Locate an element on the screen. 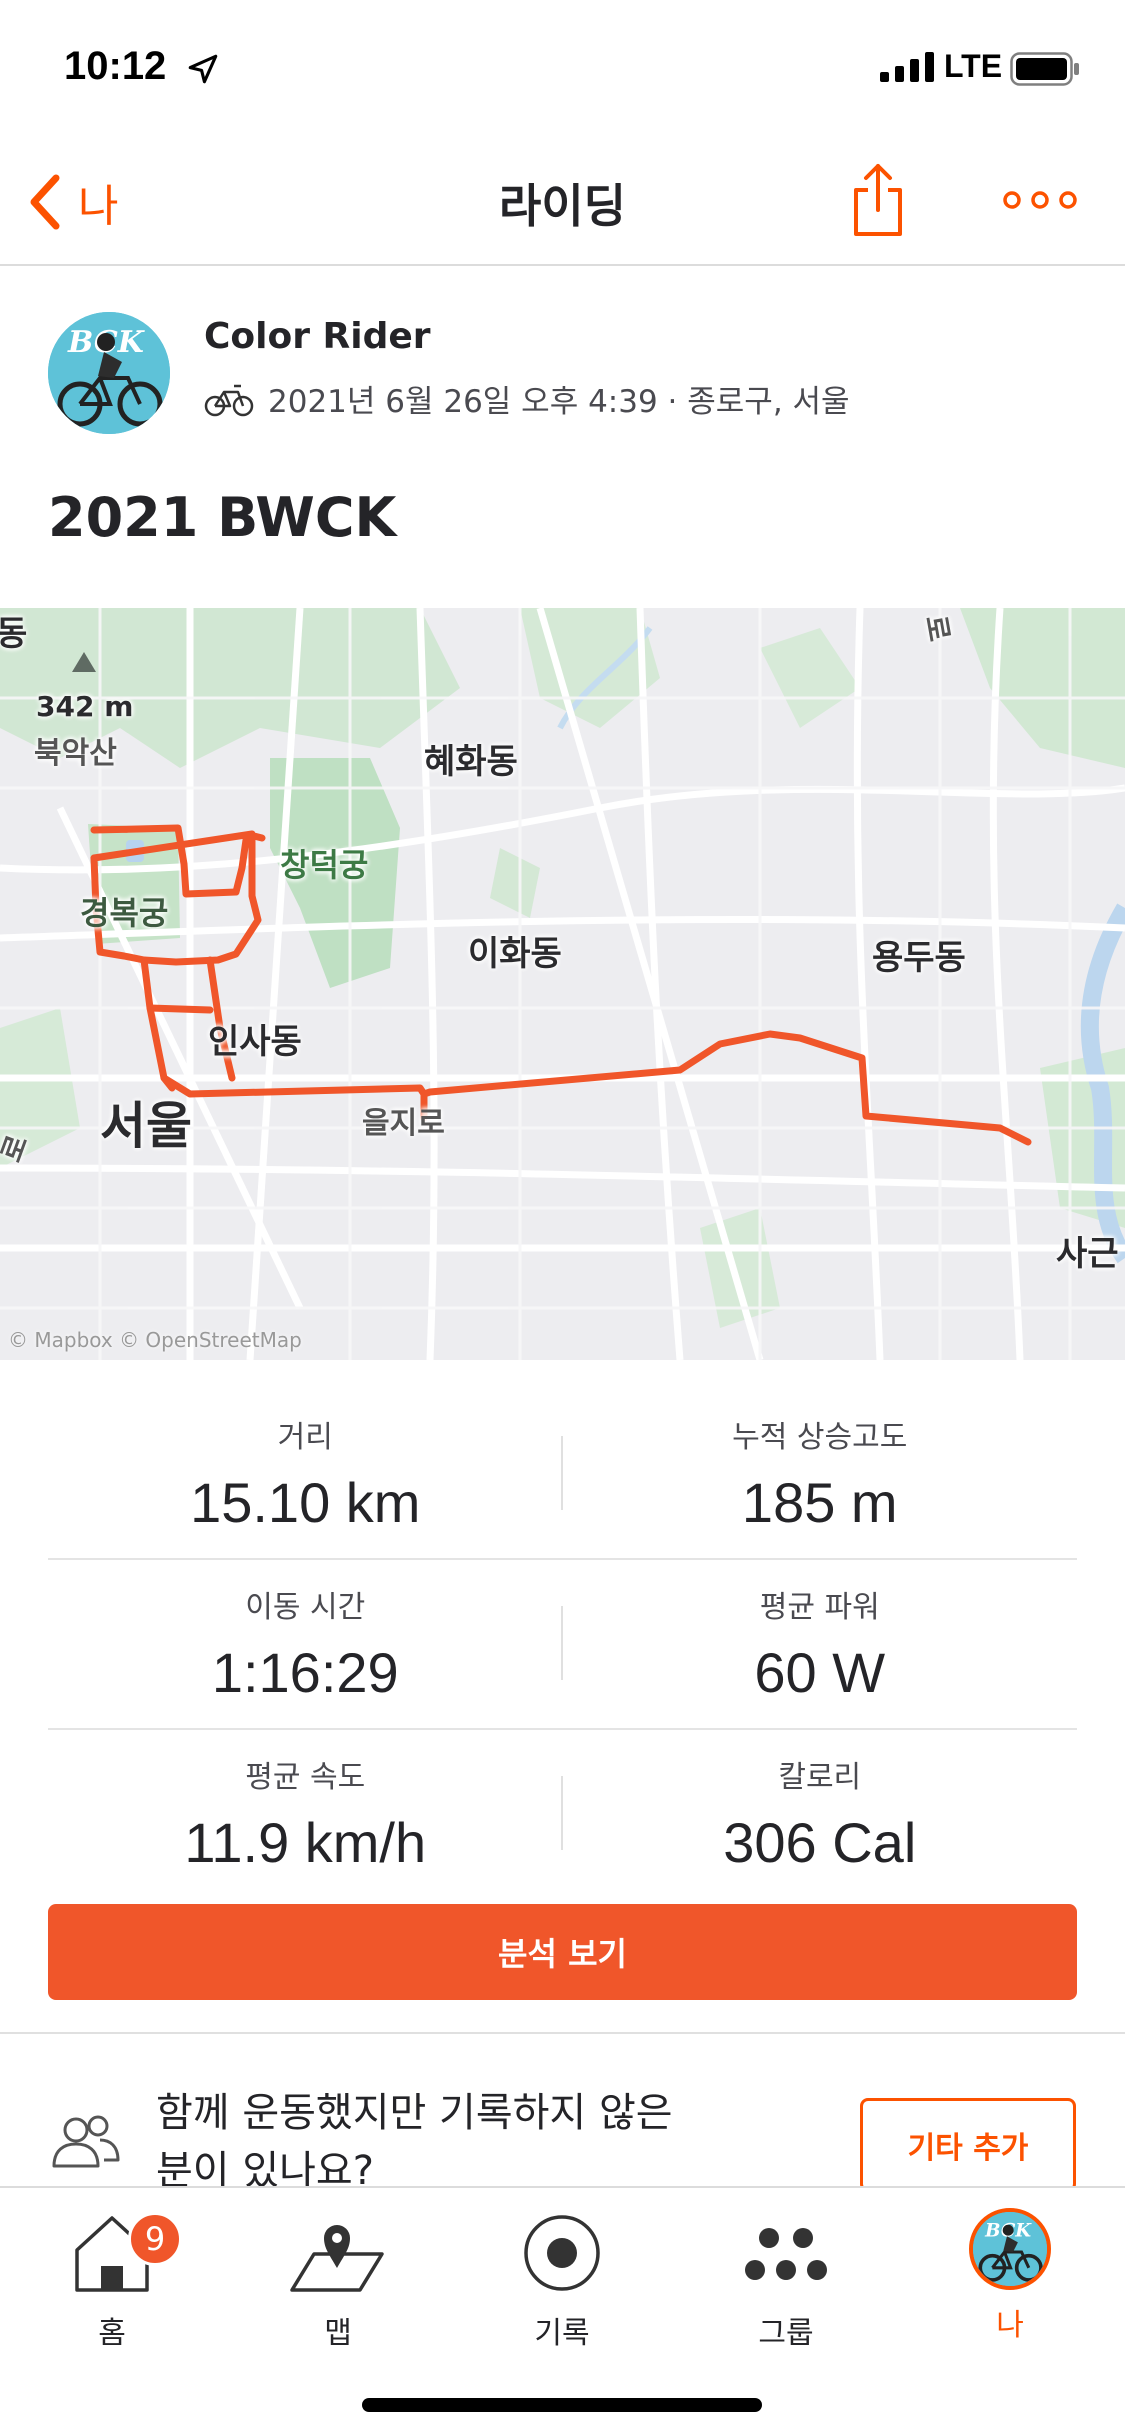 The height and width of the screenshot is (2436, 1125). stat-avg-power: 평균 파워 60 W is located at coordinates (820, 1644).